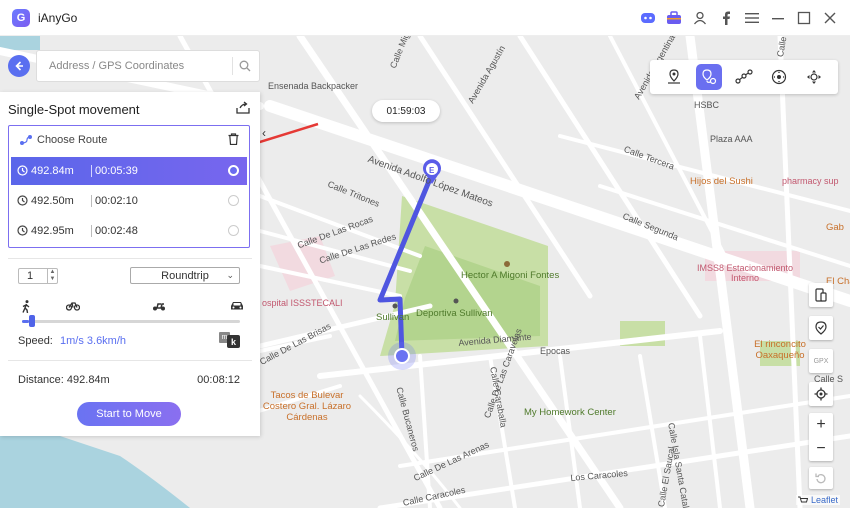  What do you see at coordinates (821, 328) in the screenshot?
I see `favorite-location-icon` at bounding box center [821, 328].